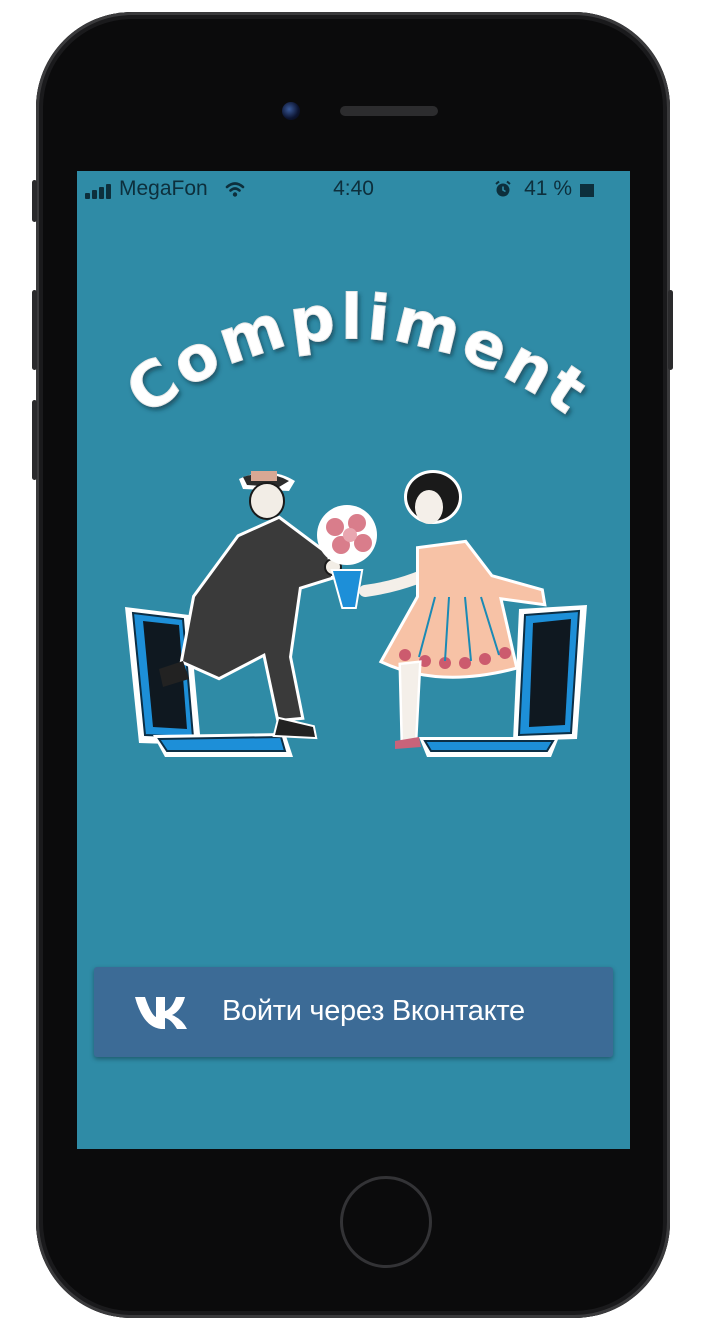  Describe the element at coordinates (161, 1013) in the screenshot. I see `vk-logo-icon` at that location.